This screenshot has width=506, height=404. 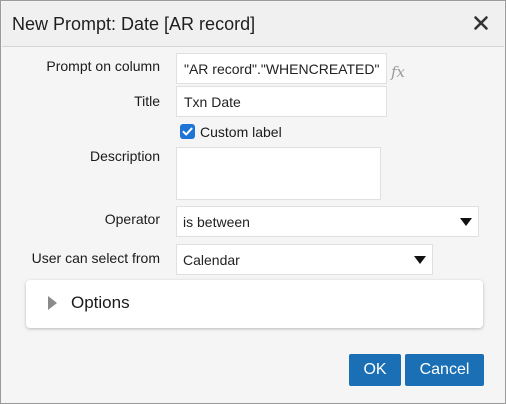 What do you see at coordinates (481, 23) in the screenshot?
I see `close-icon` at bounding box center [481, 23].